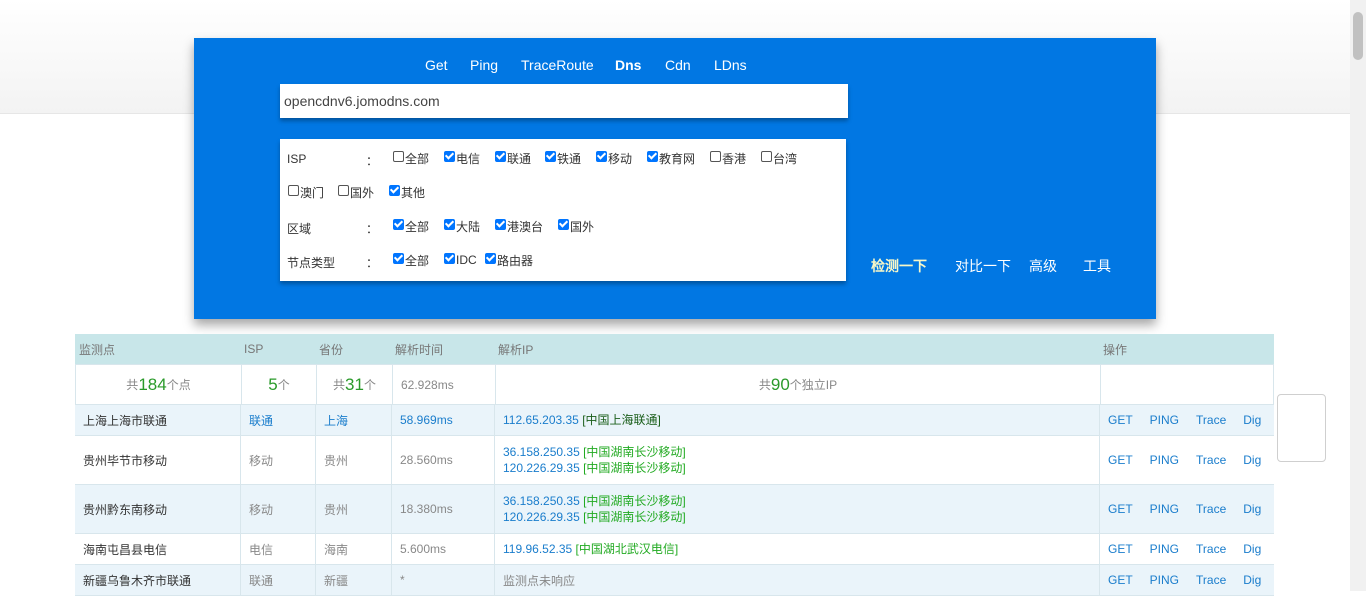 The height and width of the screenshot is (596, 1366). I want to click on tab-traceroute: TraceRoute, so click(557, 65).